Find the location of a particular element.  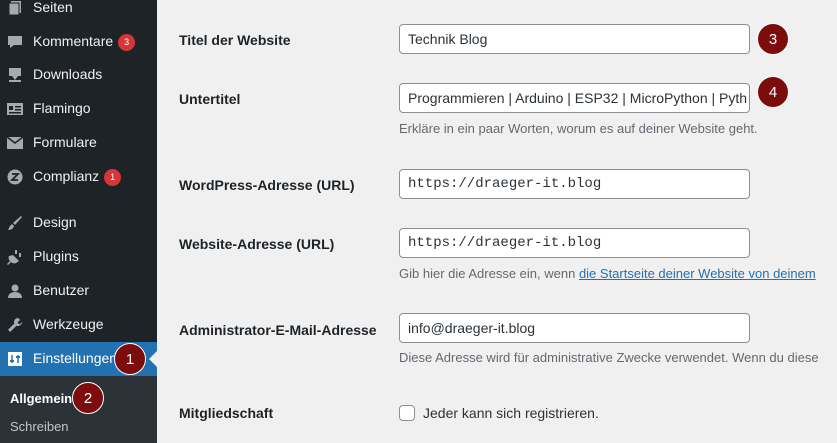

sidebar-item-label: Complianz is located at coordinates (66, 176).